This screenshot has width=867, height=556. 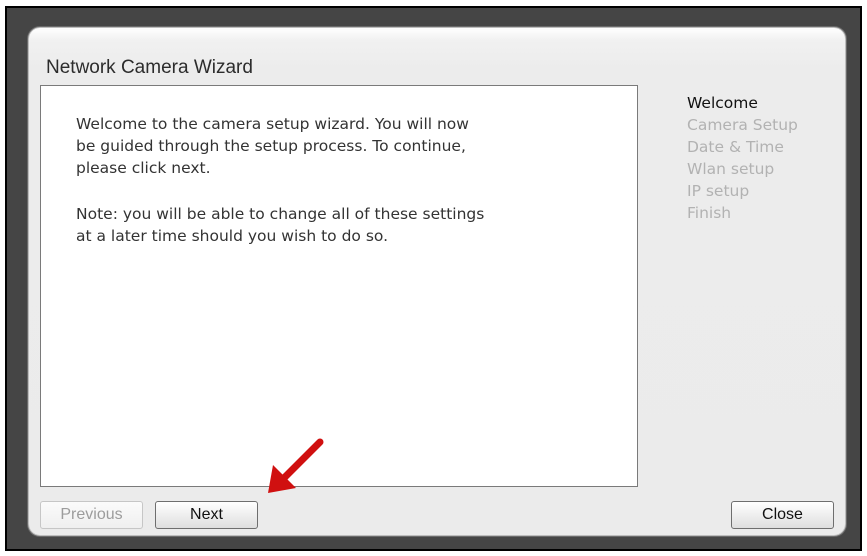 I want to click on step-welcome: Welcome, so click(x=722, y=103).